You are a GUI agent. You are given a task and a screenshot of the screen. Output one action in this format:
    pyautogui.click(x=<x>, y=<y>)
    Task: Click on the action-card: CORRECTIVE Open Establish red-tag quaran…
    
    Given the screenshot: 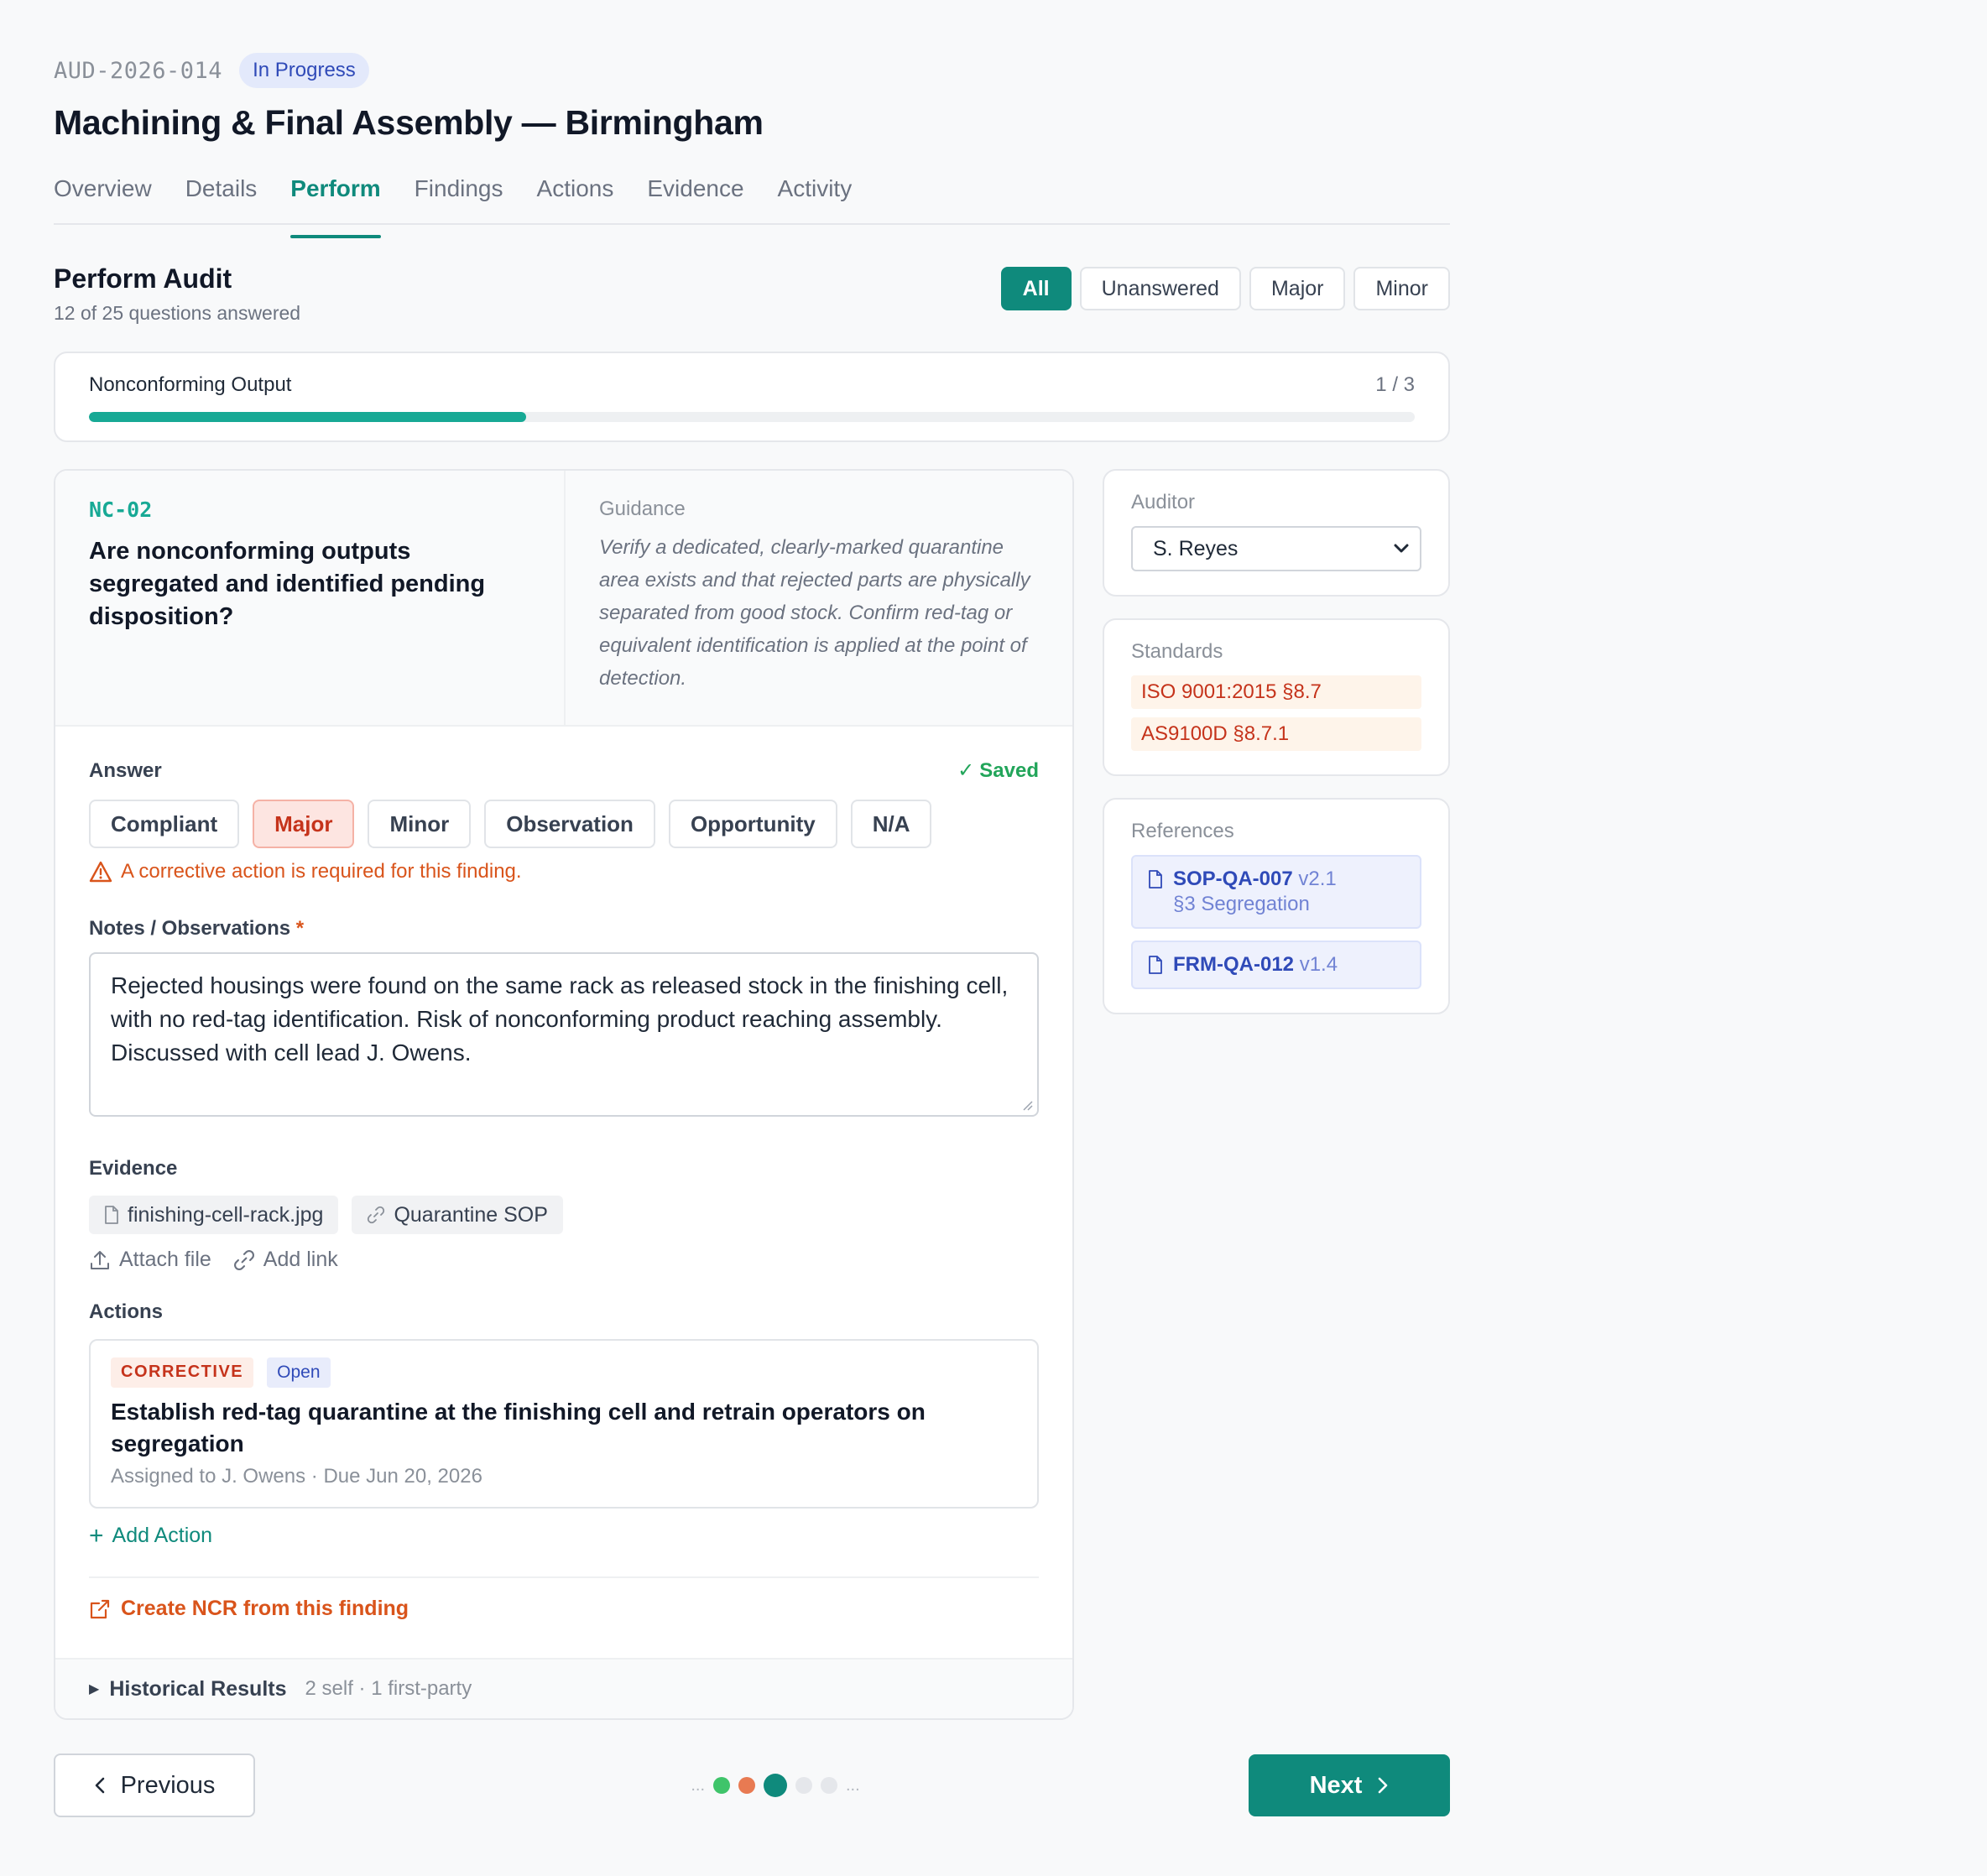 What is the action you would take?
    pyautogui.click(x=564, y=1424)
    